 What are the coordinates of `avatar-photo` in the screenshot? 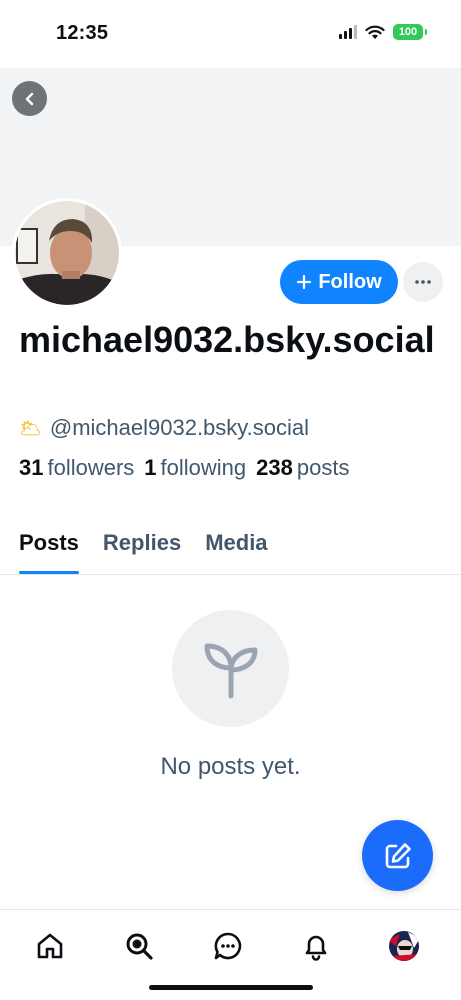 It's located at (67, 253).